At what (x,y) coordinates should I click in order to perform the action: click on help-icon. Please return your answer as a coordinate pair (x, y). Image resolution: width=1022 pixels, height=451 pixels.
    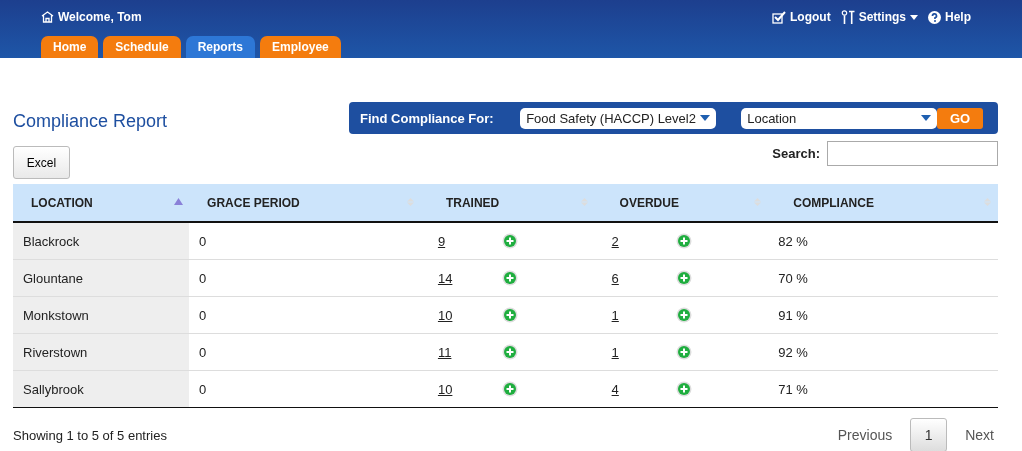
    Looking at the image, I should click on (934, 17).